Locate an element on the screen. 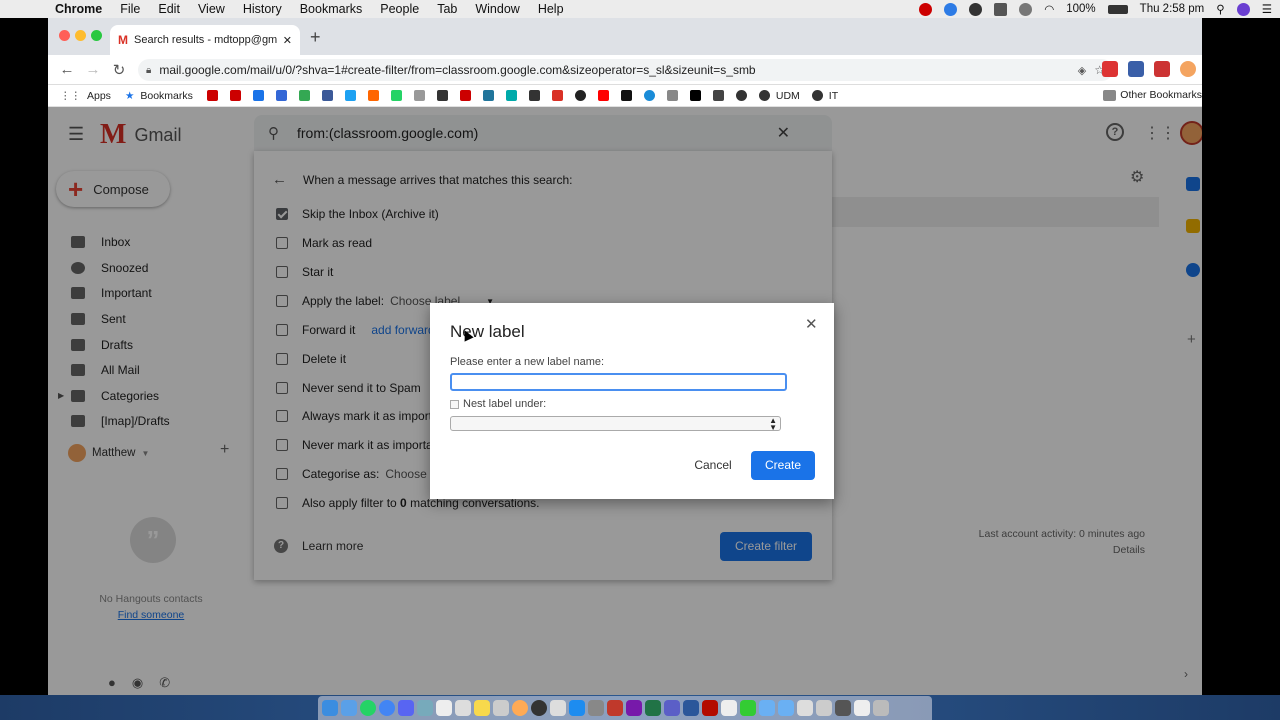 This screenshot has height=720, width=1280. chrome-icon is located at coordinates (387, 708).